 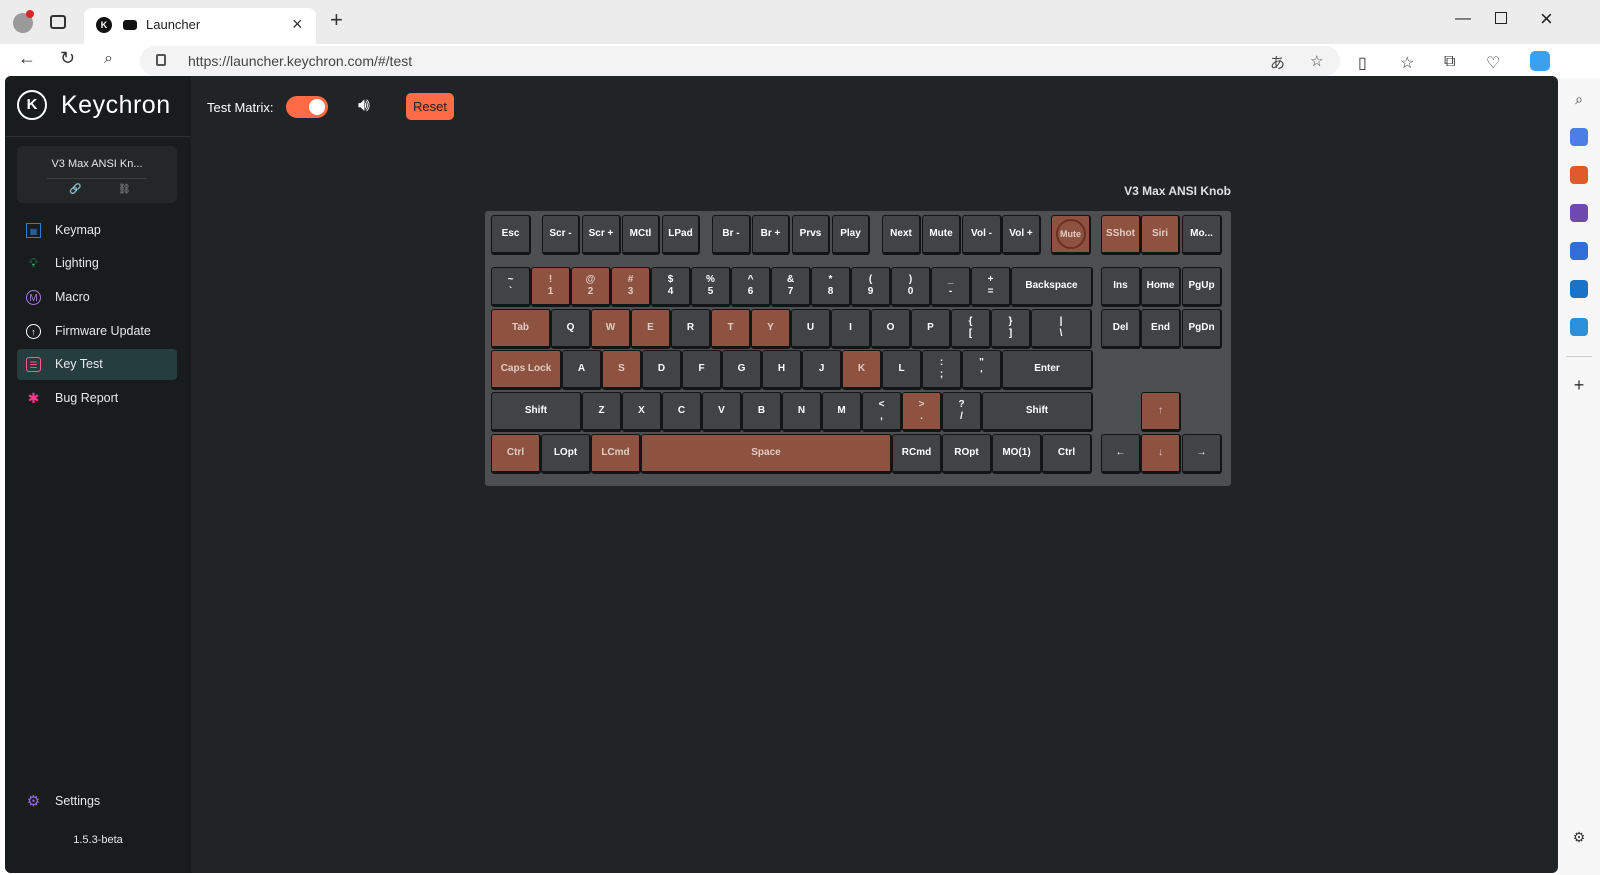 What do you see at coordinates (1011, 329) in the screenshot?
I see `key-symbol: }]` at bounding box center [1011, 329].